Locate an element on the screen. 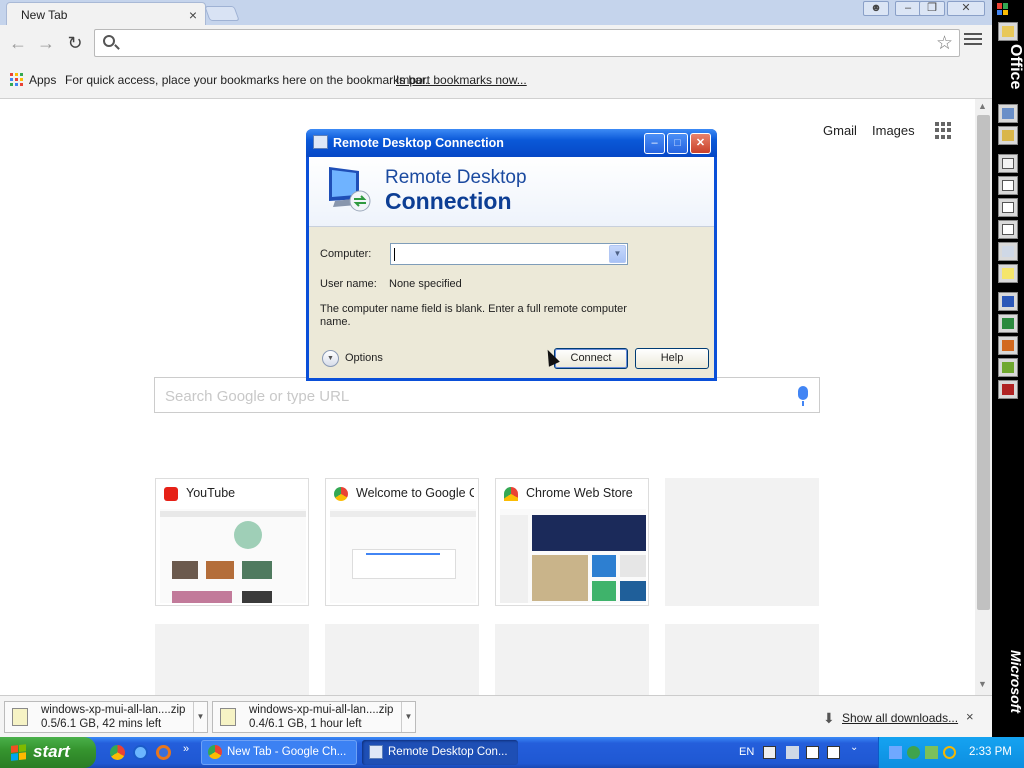  minimize-button: – is located at coordinates (908, 8).